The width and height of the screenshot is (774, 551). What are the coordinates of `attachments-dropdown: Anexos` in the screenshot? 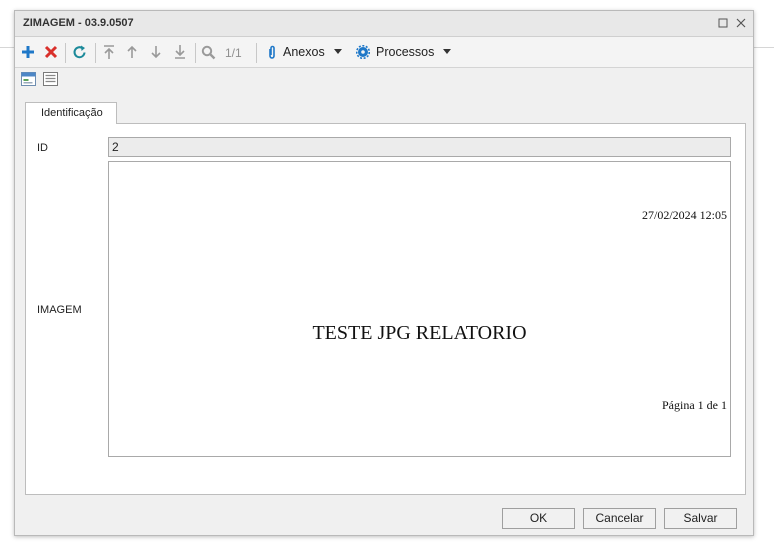 It's located at (304, 52).